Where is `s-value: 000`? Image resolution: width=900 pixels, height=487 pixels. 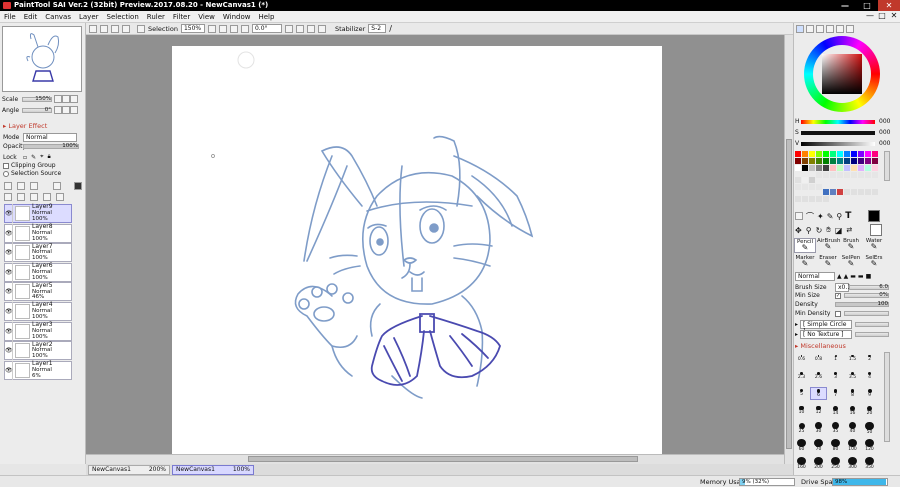 s-value: 000 is located at coordinates (884, 132).